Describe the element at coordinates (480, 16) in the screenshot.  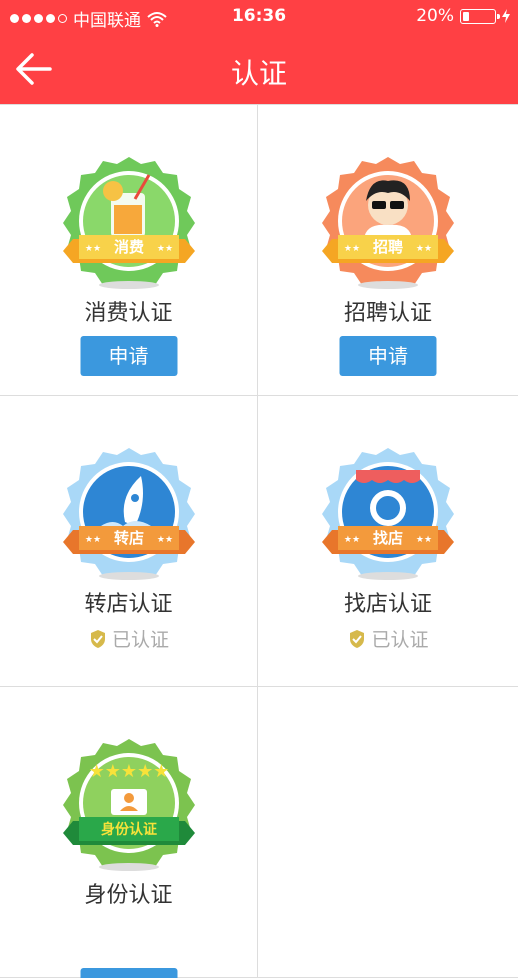
I see `battery-icon` at that location.